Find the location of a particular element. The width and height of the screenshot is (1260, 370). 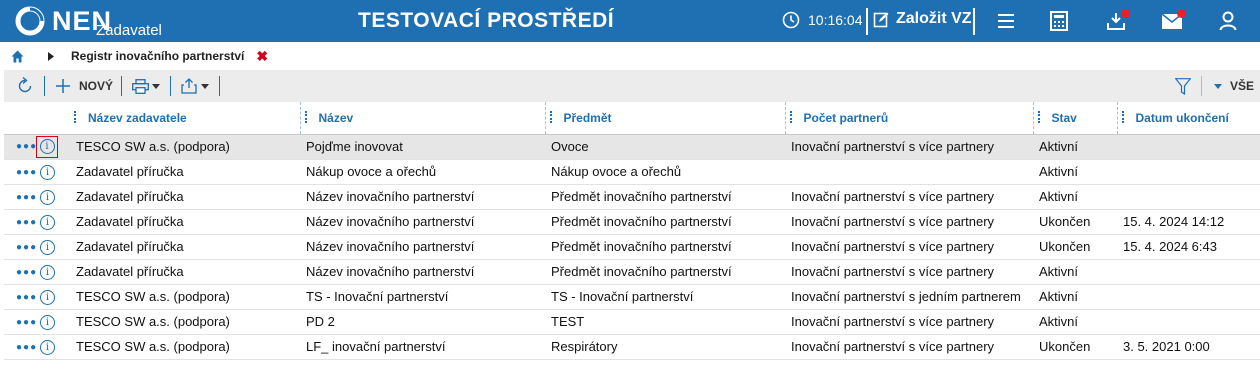

cell-nazev: Pojďme inovovat is located at coordinates (422, 147).